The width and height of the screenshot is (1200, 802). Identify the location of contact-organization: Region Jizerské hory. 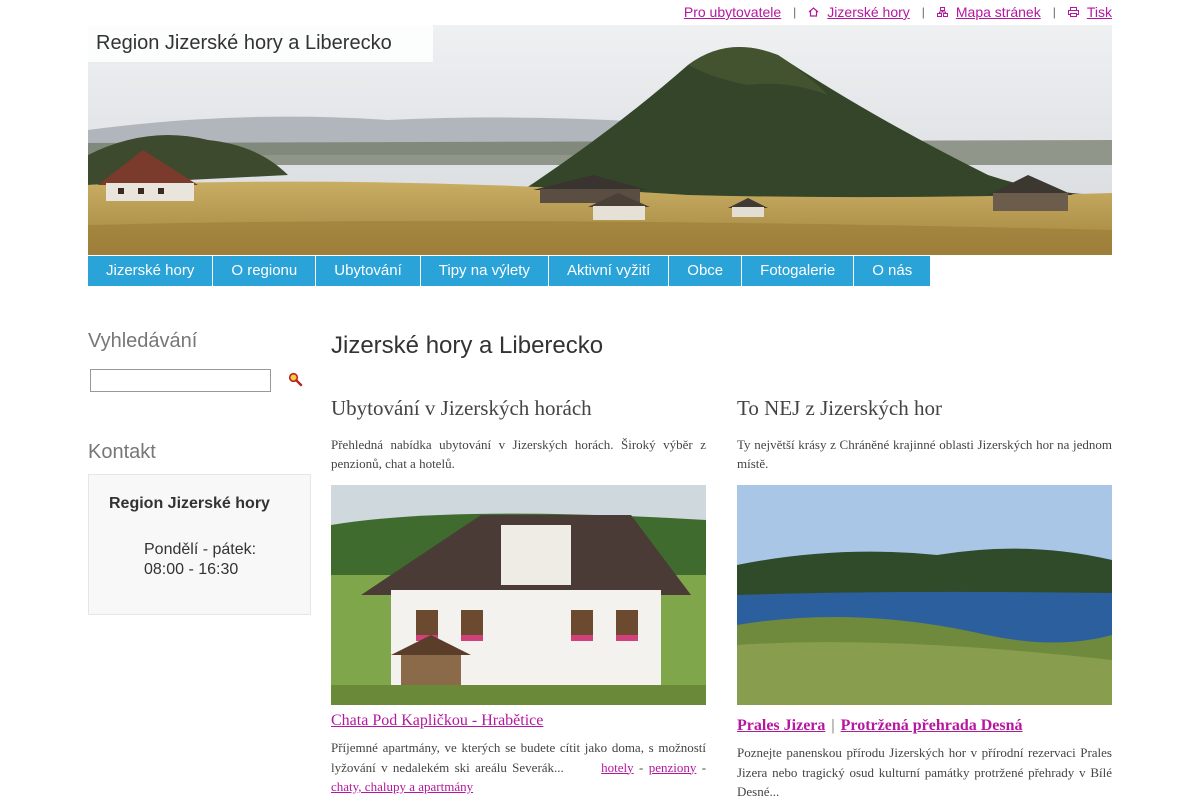
(189, 503).